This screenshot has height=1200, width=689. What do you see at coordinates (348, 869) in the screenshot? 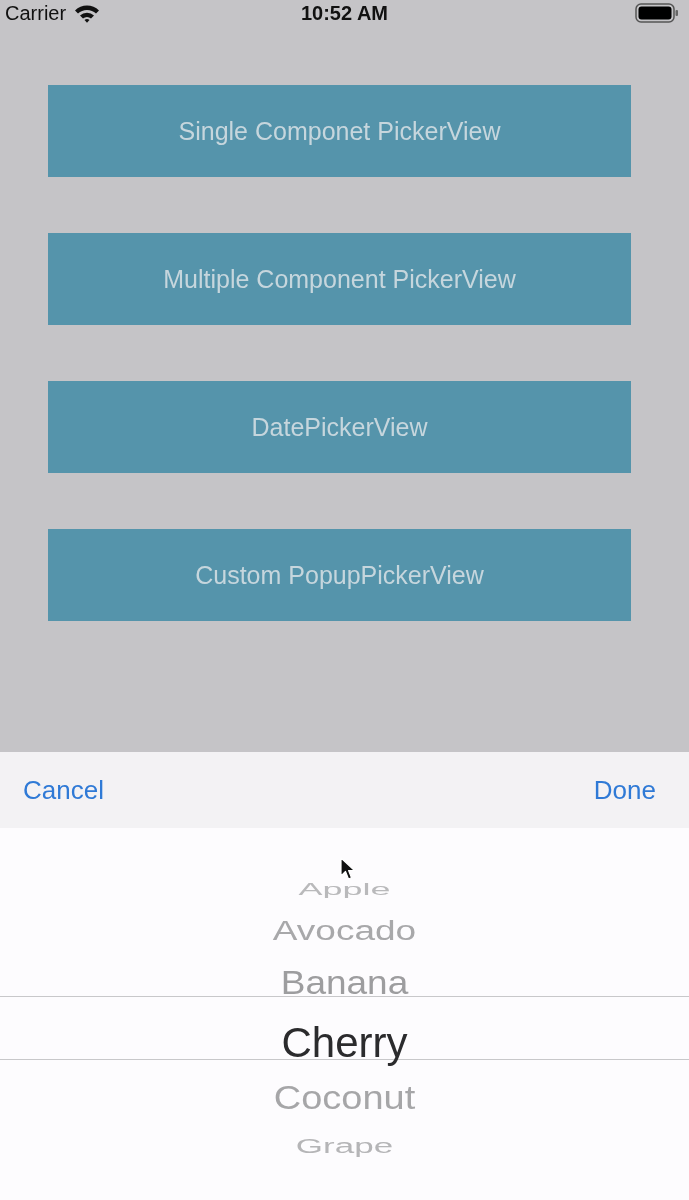
I see `mouse-pointer-icon` at bounding box center [348, 869].